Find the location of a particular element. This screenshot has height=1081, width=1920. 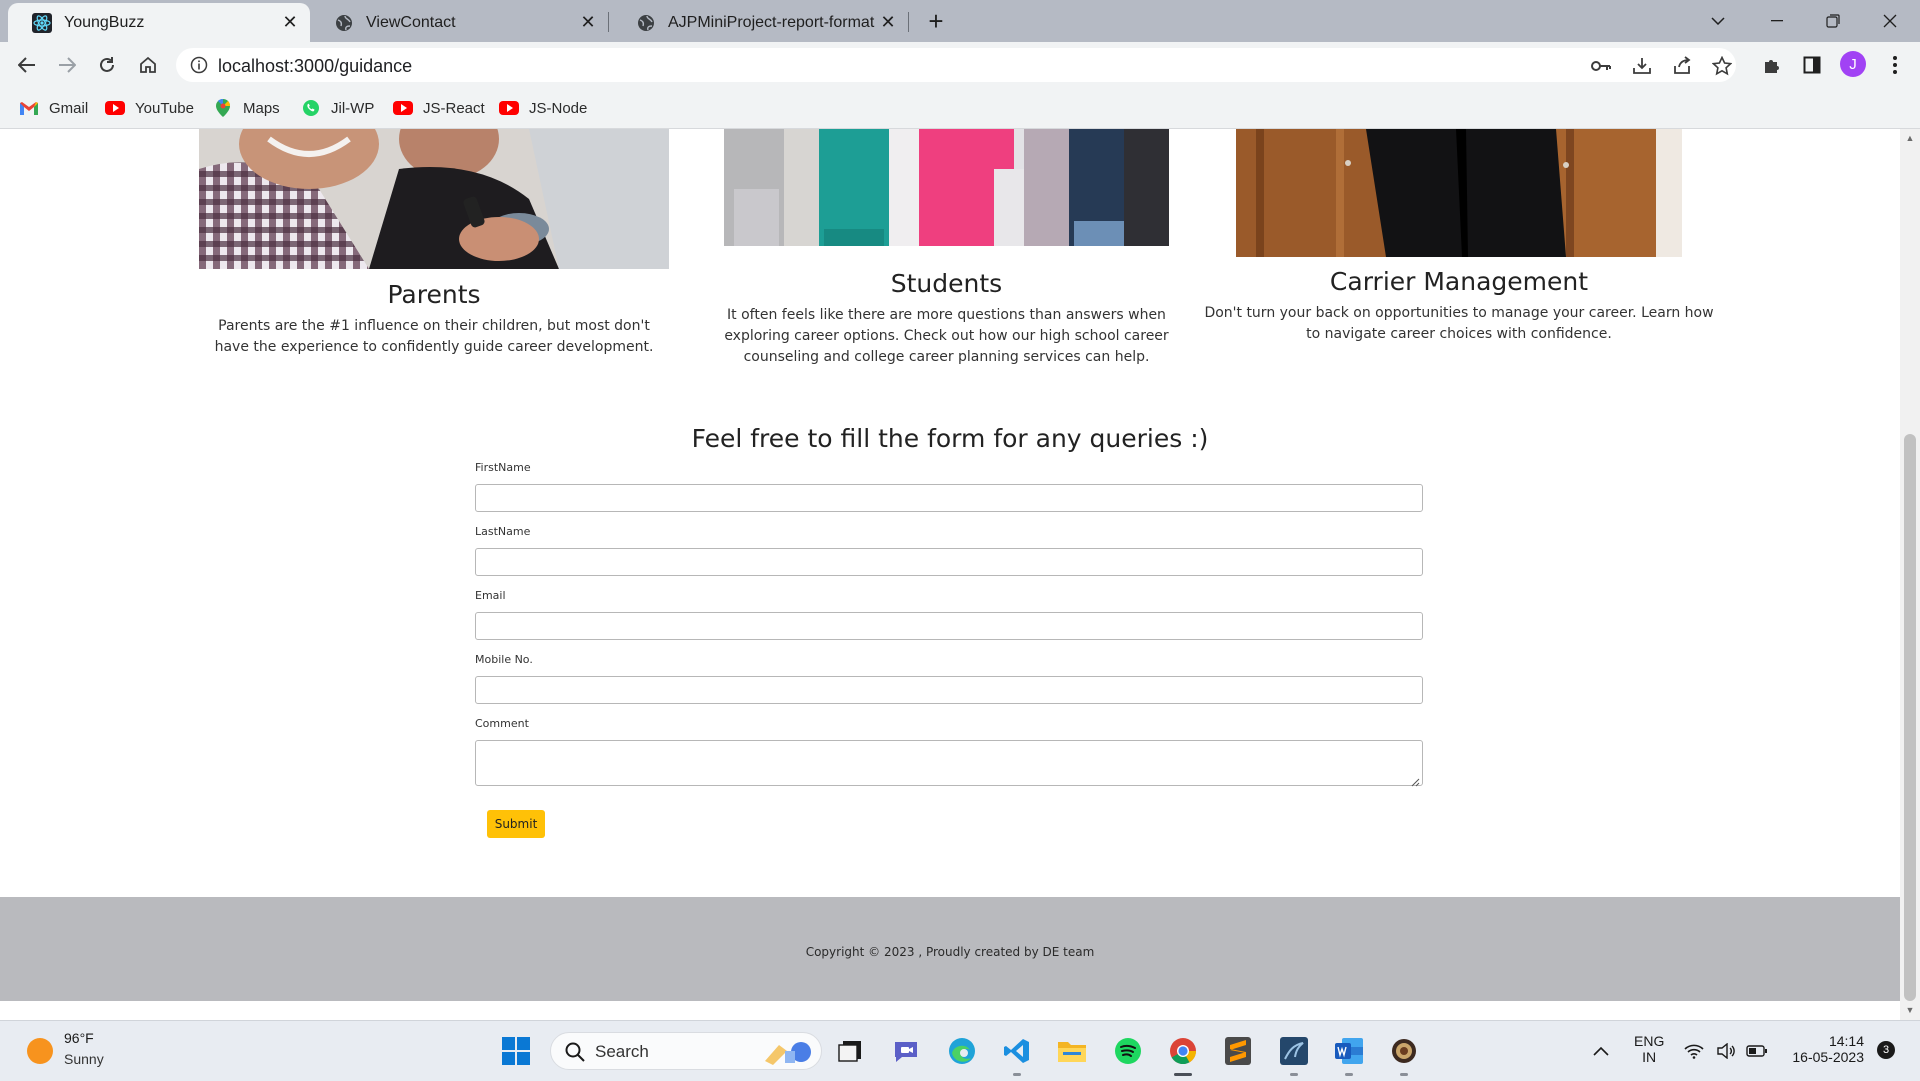

show-hidden-icons-chevron-up-icon is located at coordinates (1601, 1051).